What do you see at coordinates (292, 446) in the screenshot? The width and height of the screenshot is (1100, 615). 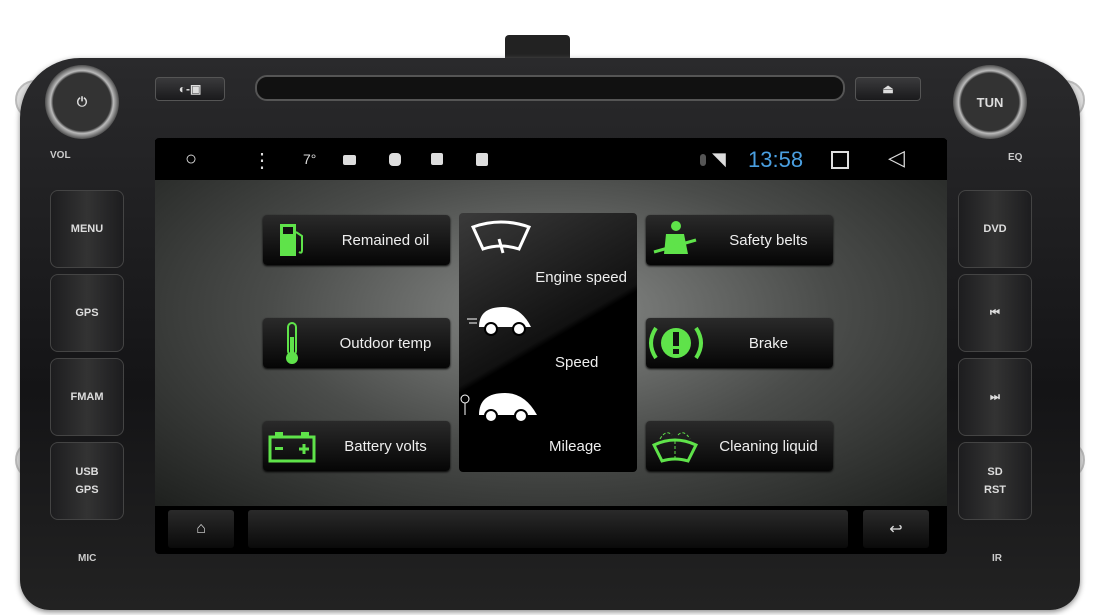 I see `battery-icon` at bounding box center [292, 446].